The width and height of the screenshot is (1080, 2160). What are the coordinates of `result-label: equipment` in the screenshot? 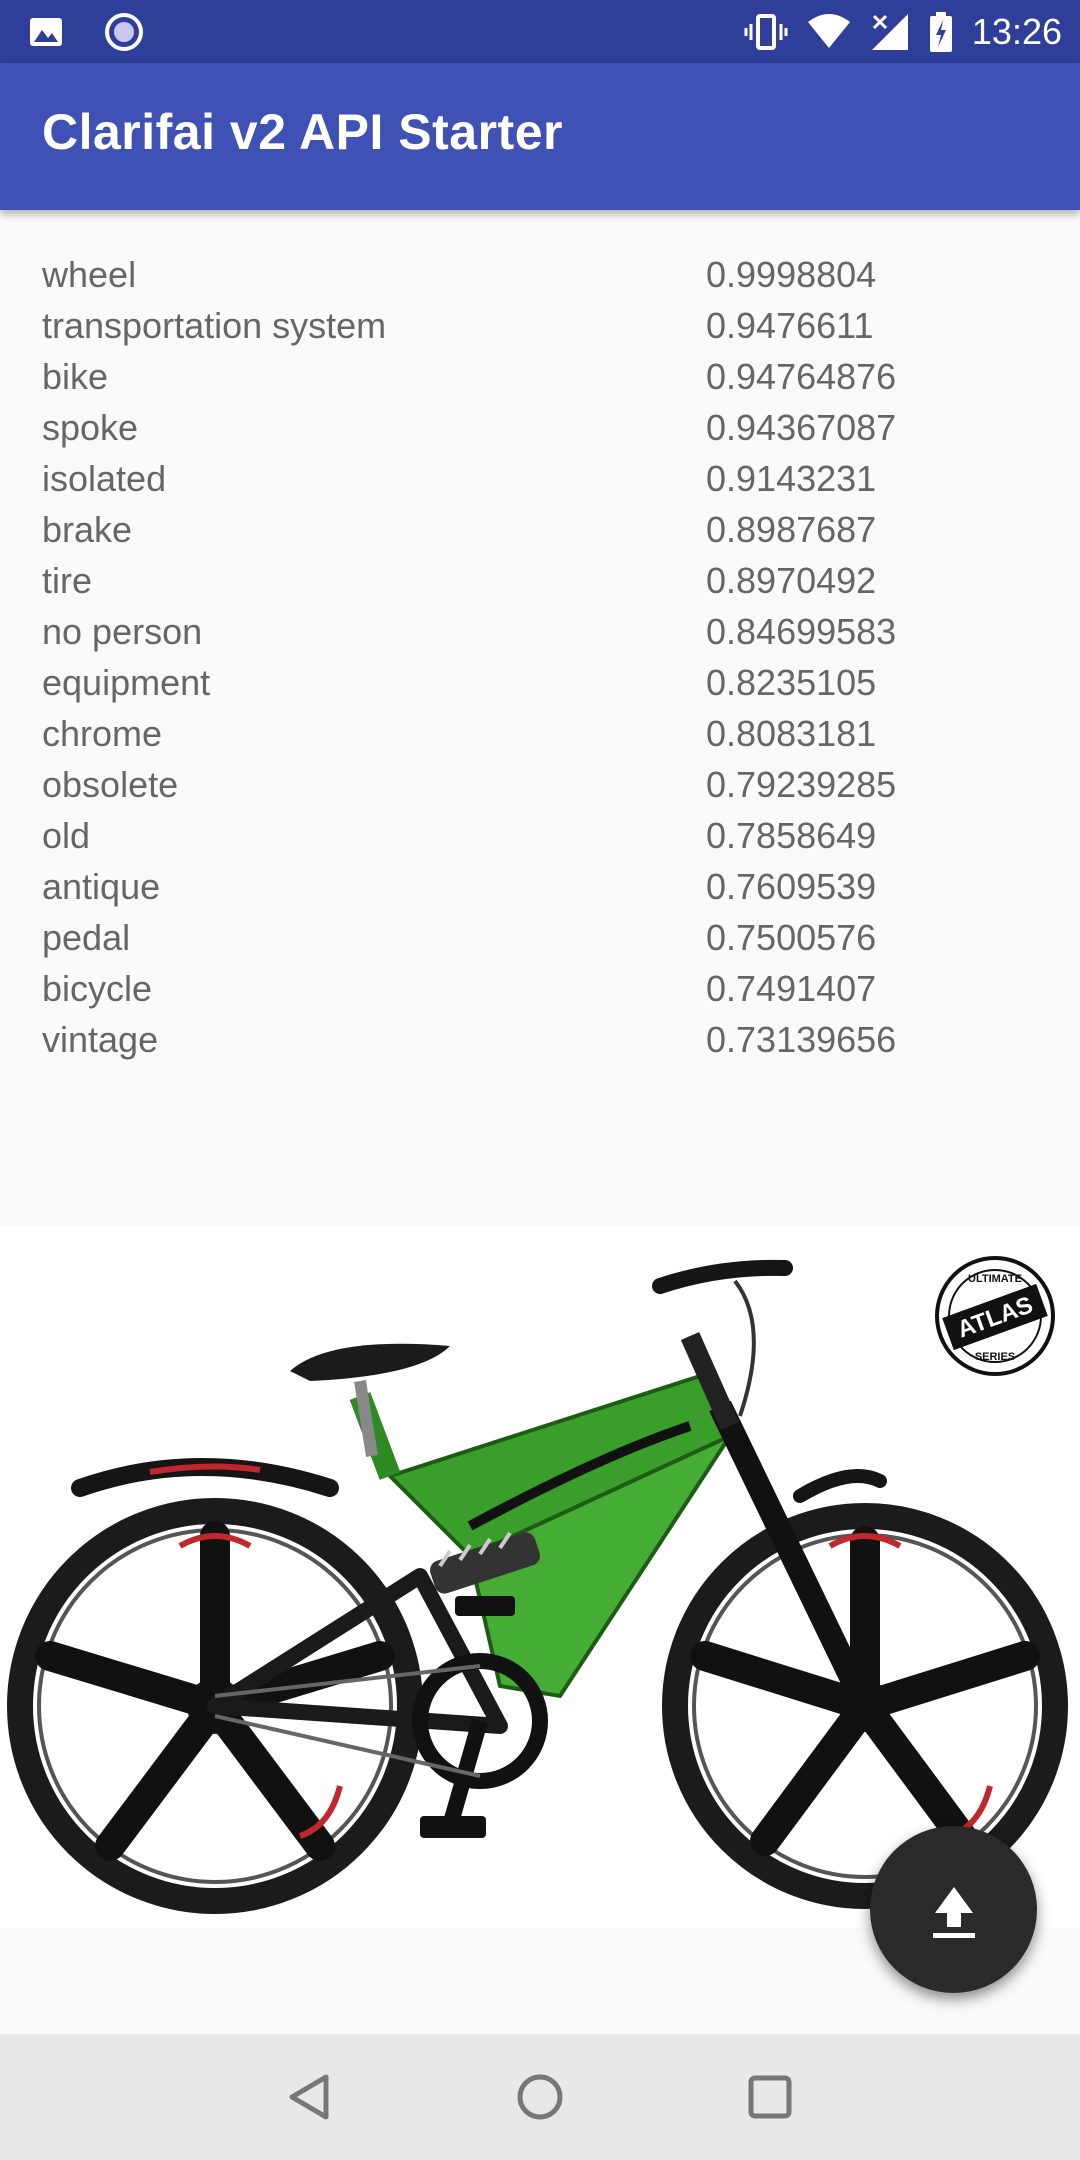 It's located at (126, 682).